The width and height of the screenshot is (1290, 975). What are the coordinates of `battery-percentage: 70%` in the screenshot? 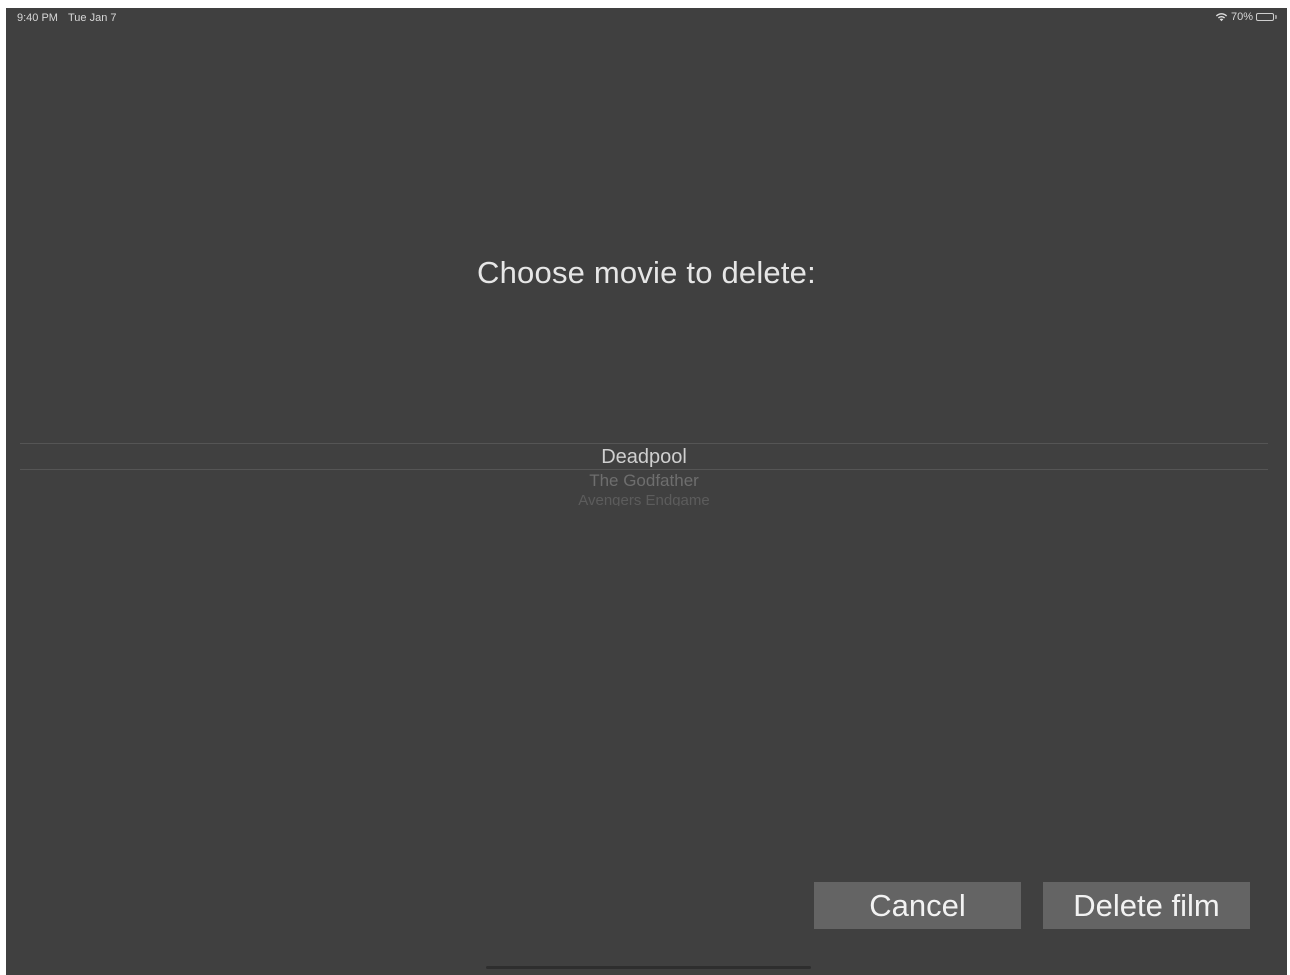 It's located at (1241, 17).